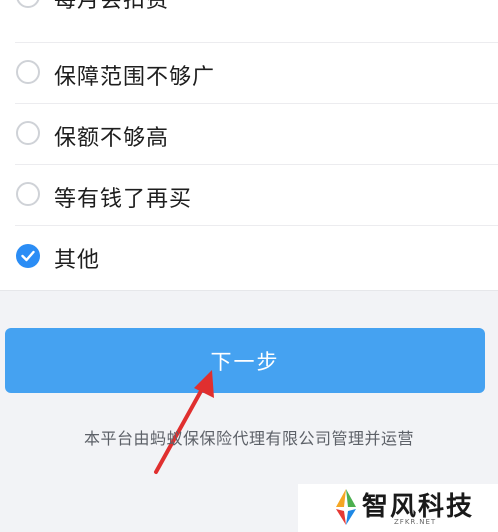 The width and height of the screenshot is (498, 532). Describe the element at coordinates (77, 260) in the screenshot. I see `option-label: 其他` at that location.